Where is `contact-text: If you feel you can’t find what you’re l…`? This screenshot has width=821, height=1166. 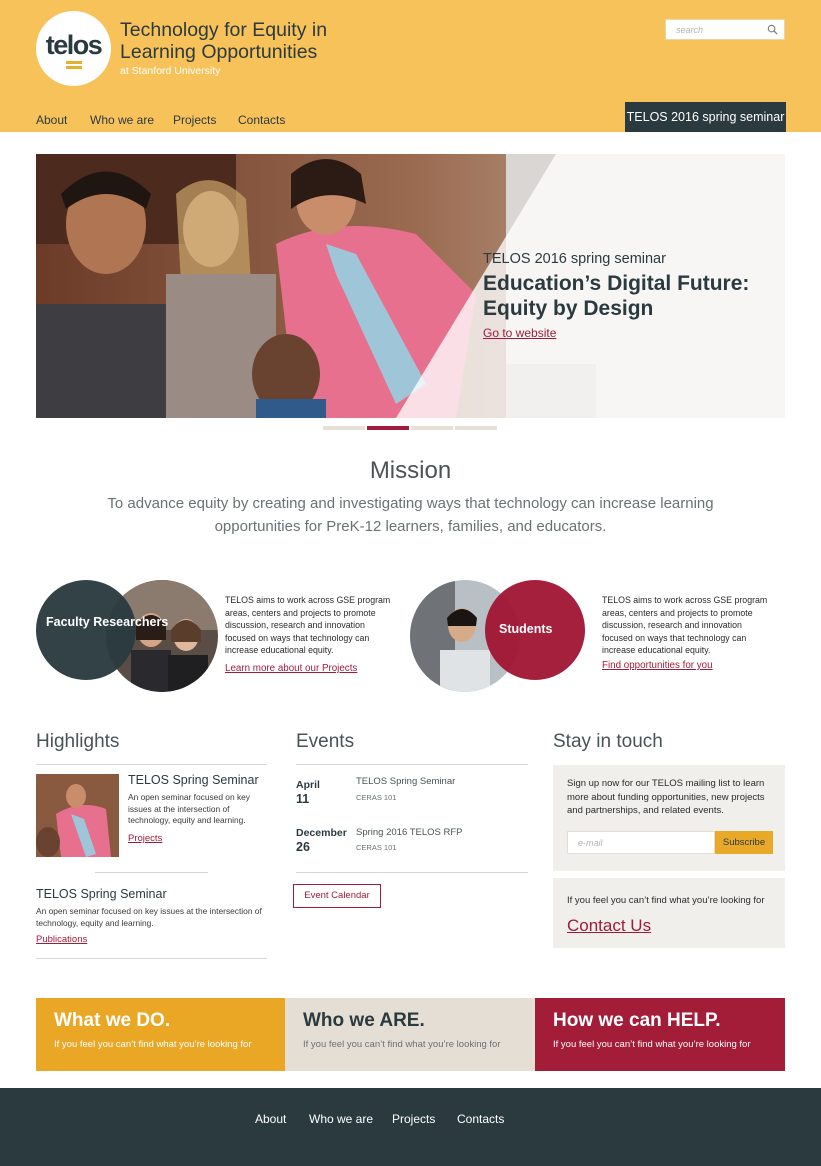
contact-text: If you feel you can’t find what you’re l… is located at coordinates (666, 900).